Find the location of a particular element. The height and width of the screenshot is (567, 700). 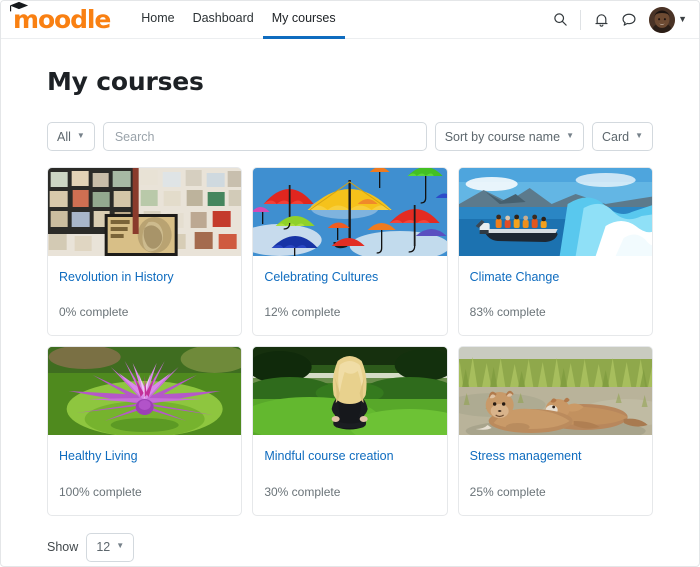

moodle-logo-link: moodle is located at coordinates (60, 17).